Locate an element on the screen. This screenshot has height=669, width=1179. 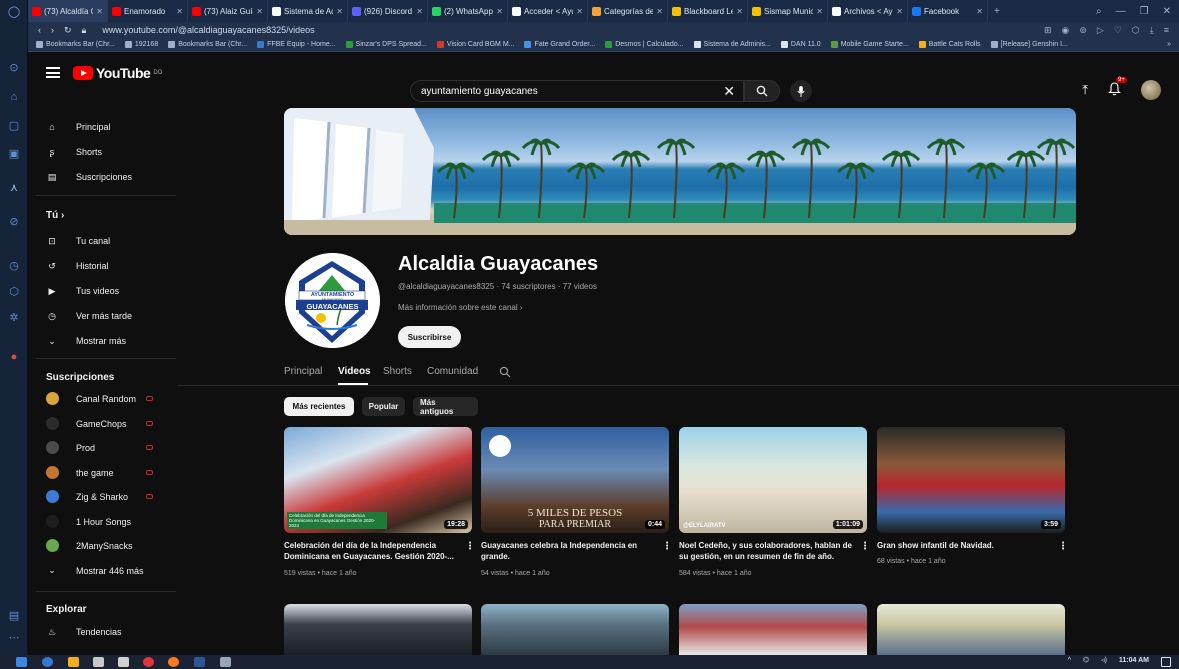
notifications-center-icon is located at coordinates (1166, 662).